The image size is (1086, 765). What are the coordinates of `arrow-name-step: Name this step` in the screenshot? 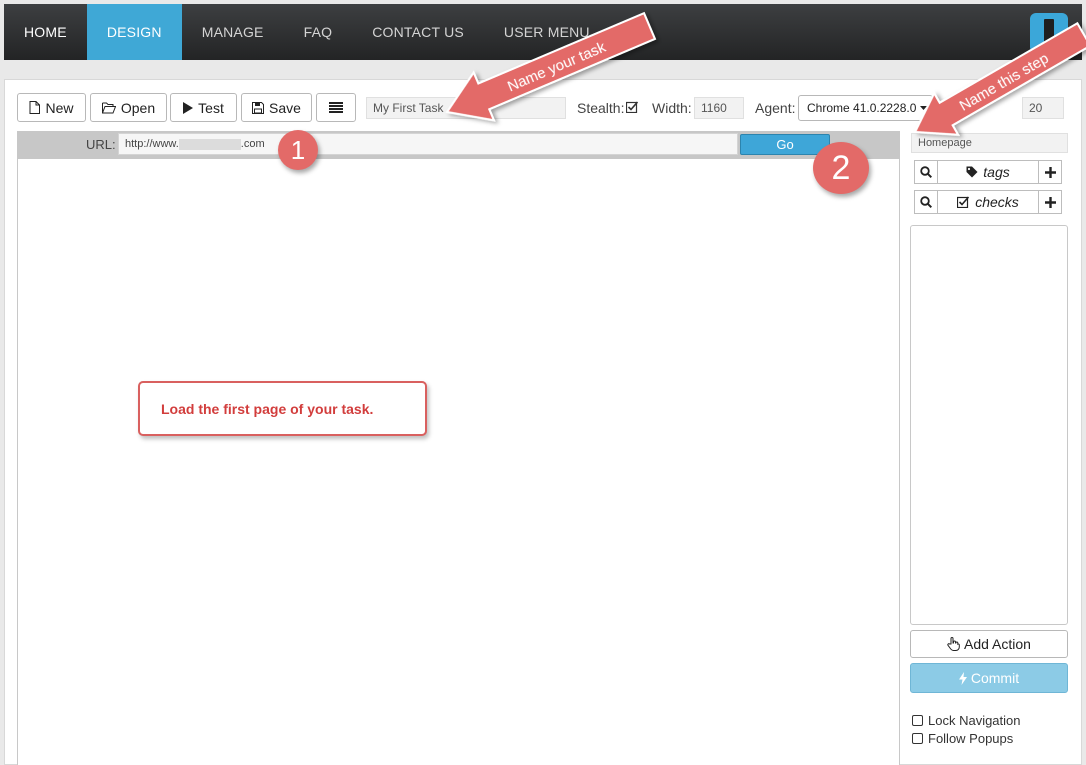 It's located at (999, 78).